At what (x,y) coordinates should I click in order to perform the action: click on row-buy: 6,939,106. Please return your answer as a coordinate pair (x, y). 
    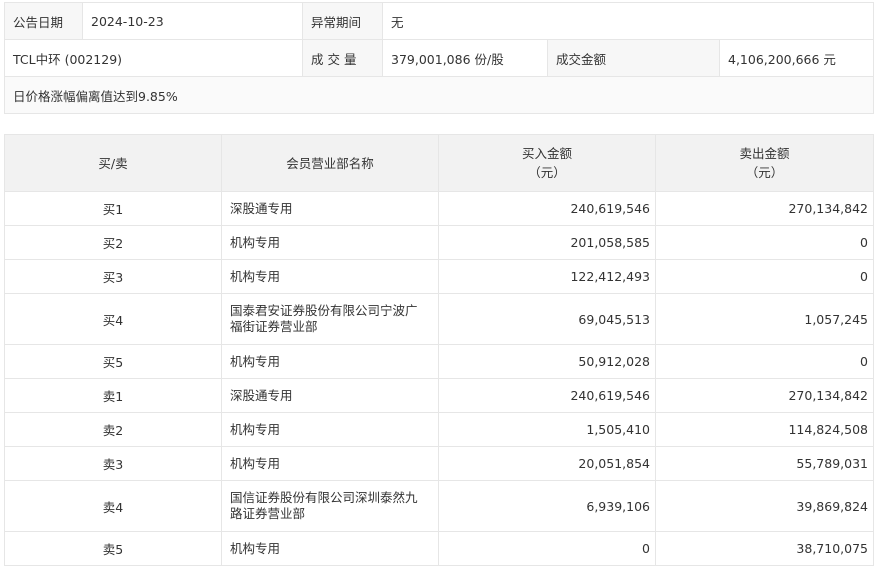
    Looking at the image, I should click on (547, 506).